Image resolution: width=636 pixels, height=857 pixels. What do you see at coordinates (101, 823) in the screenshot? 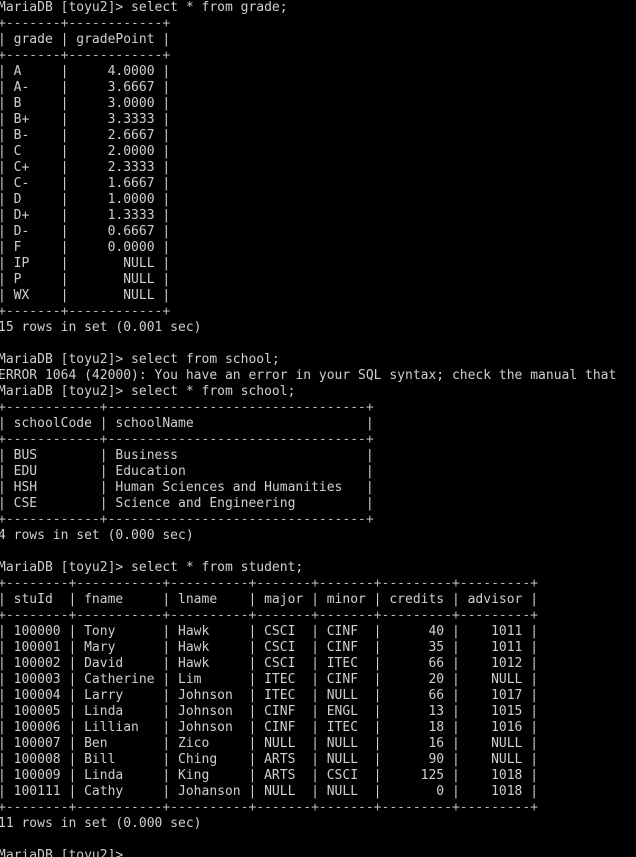
I see `terminal-line: 11 rows in set (0.000 sec)` at bounding box center [101, 823].